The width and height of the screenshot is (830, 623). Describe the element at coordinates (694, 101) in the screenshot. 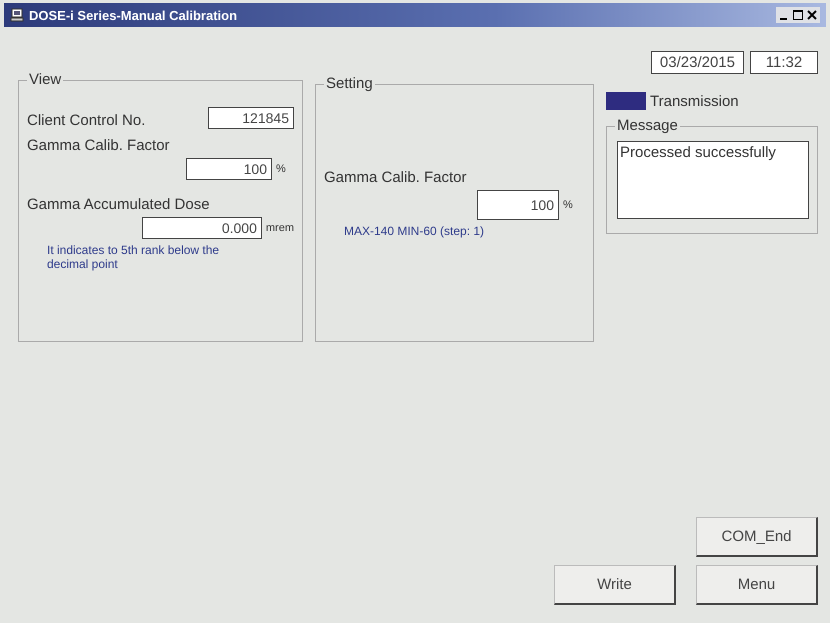

I see `transmission-label: Transmission` at that location.